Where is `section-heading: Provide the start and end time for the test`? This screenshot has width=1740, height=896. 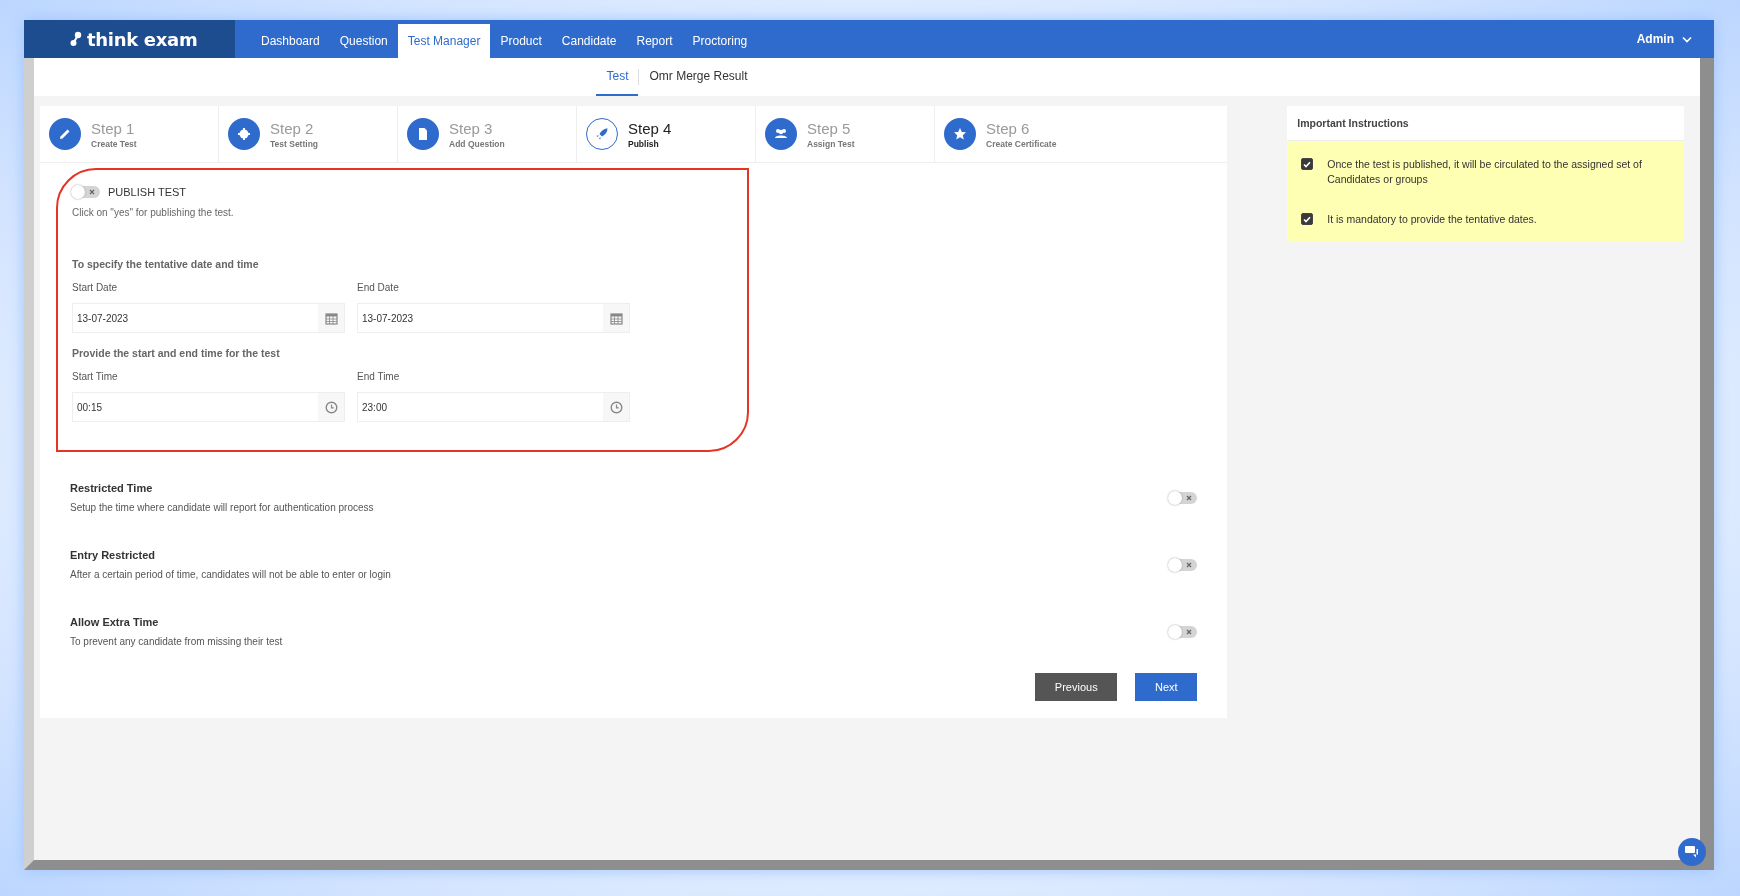
section-heading: Provide the start and end time for the test is located at coordinates (176, 353).